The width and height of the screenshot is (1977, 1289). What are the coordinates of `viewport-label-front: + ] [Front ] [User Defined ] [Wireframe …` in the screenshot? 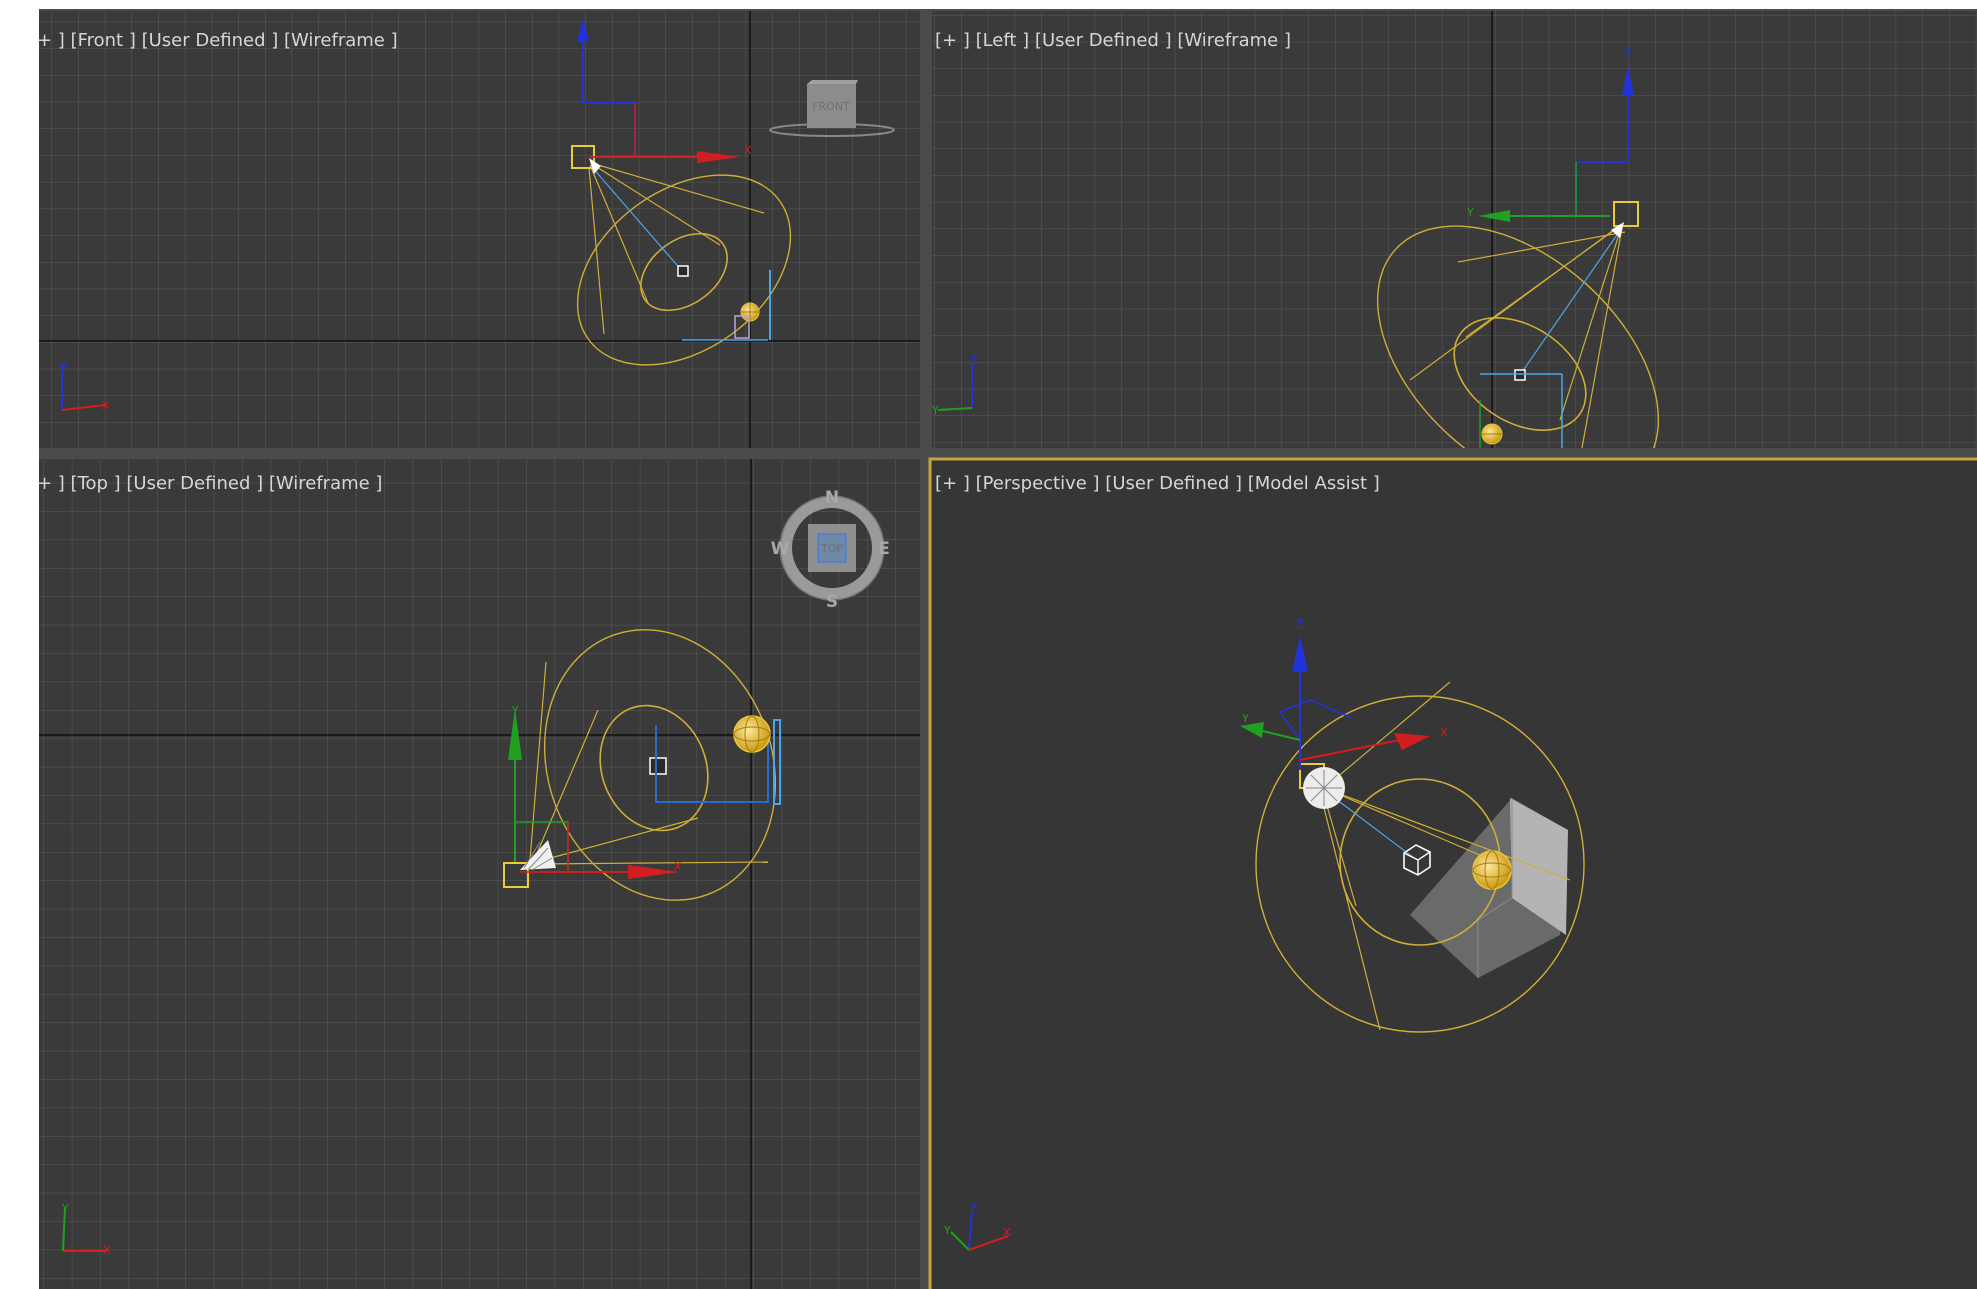 It's located at (217, 40).